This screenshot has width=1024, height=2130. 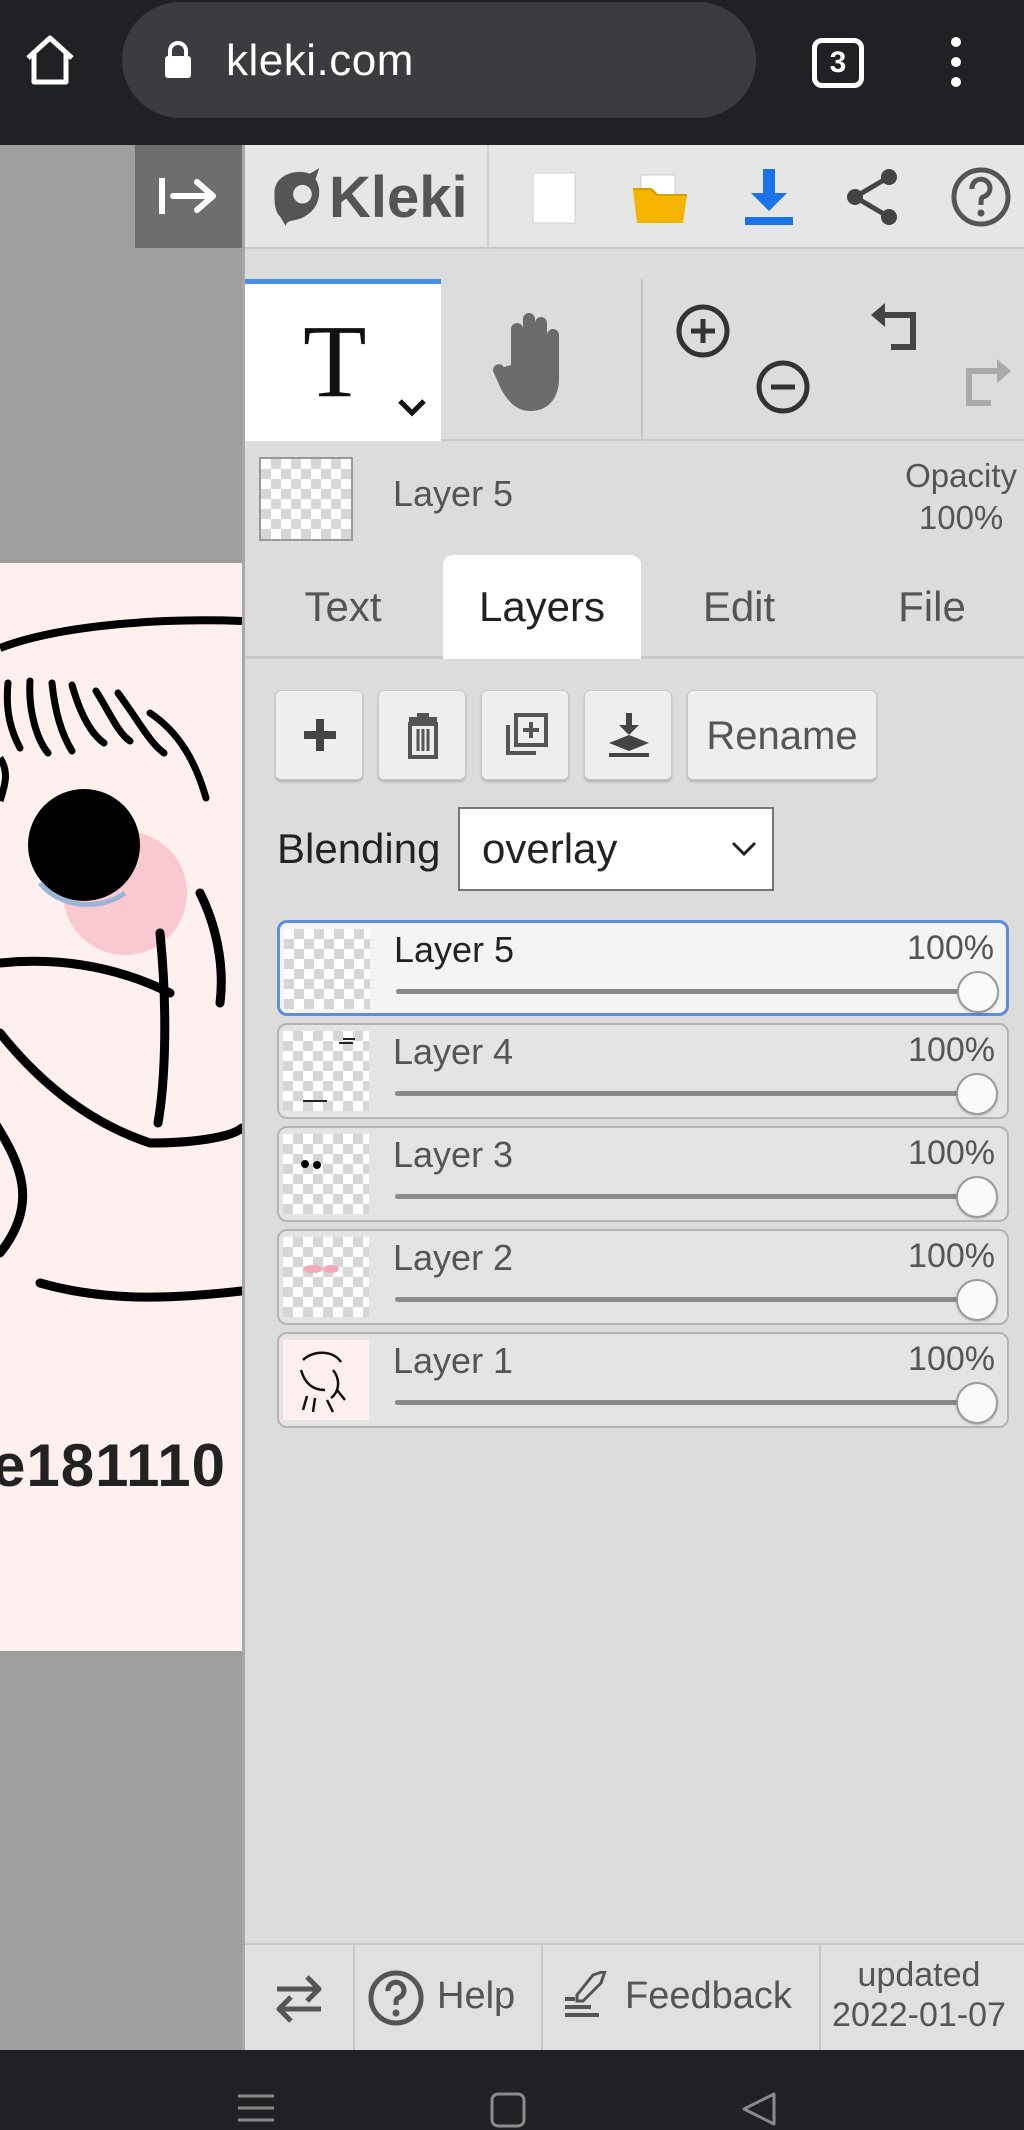 I want to click on rename-layer-button: Rename, so click(x=782, y=735).